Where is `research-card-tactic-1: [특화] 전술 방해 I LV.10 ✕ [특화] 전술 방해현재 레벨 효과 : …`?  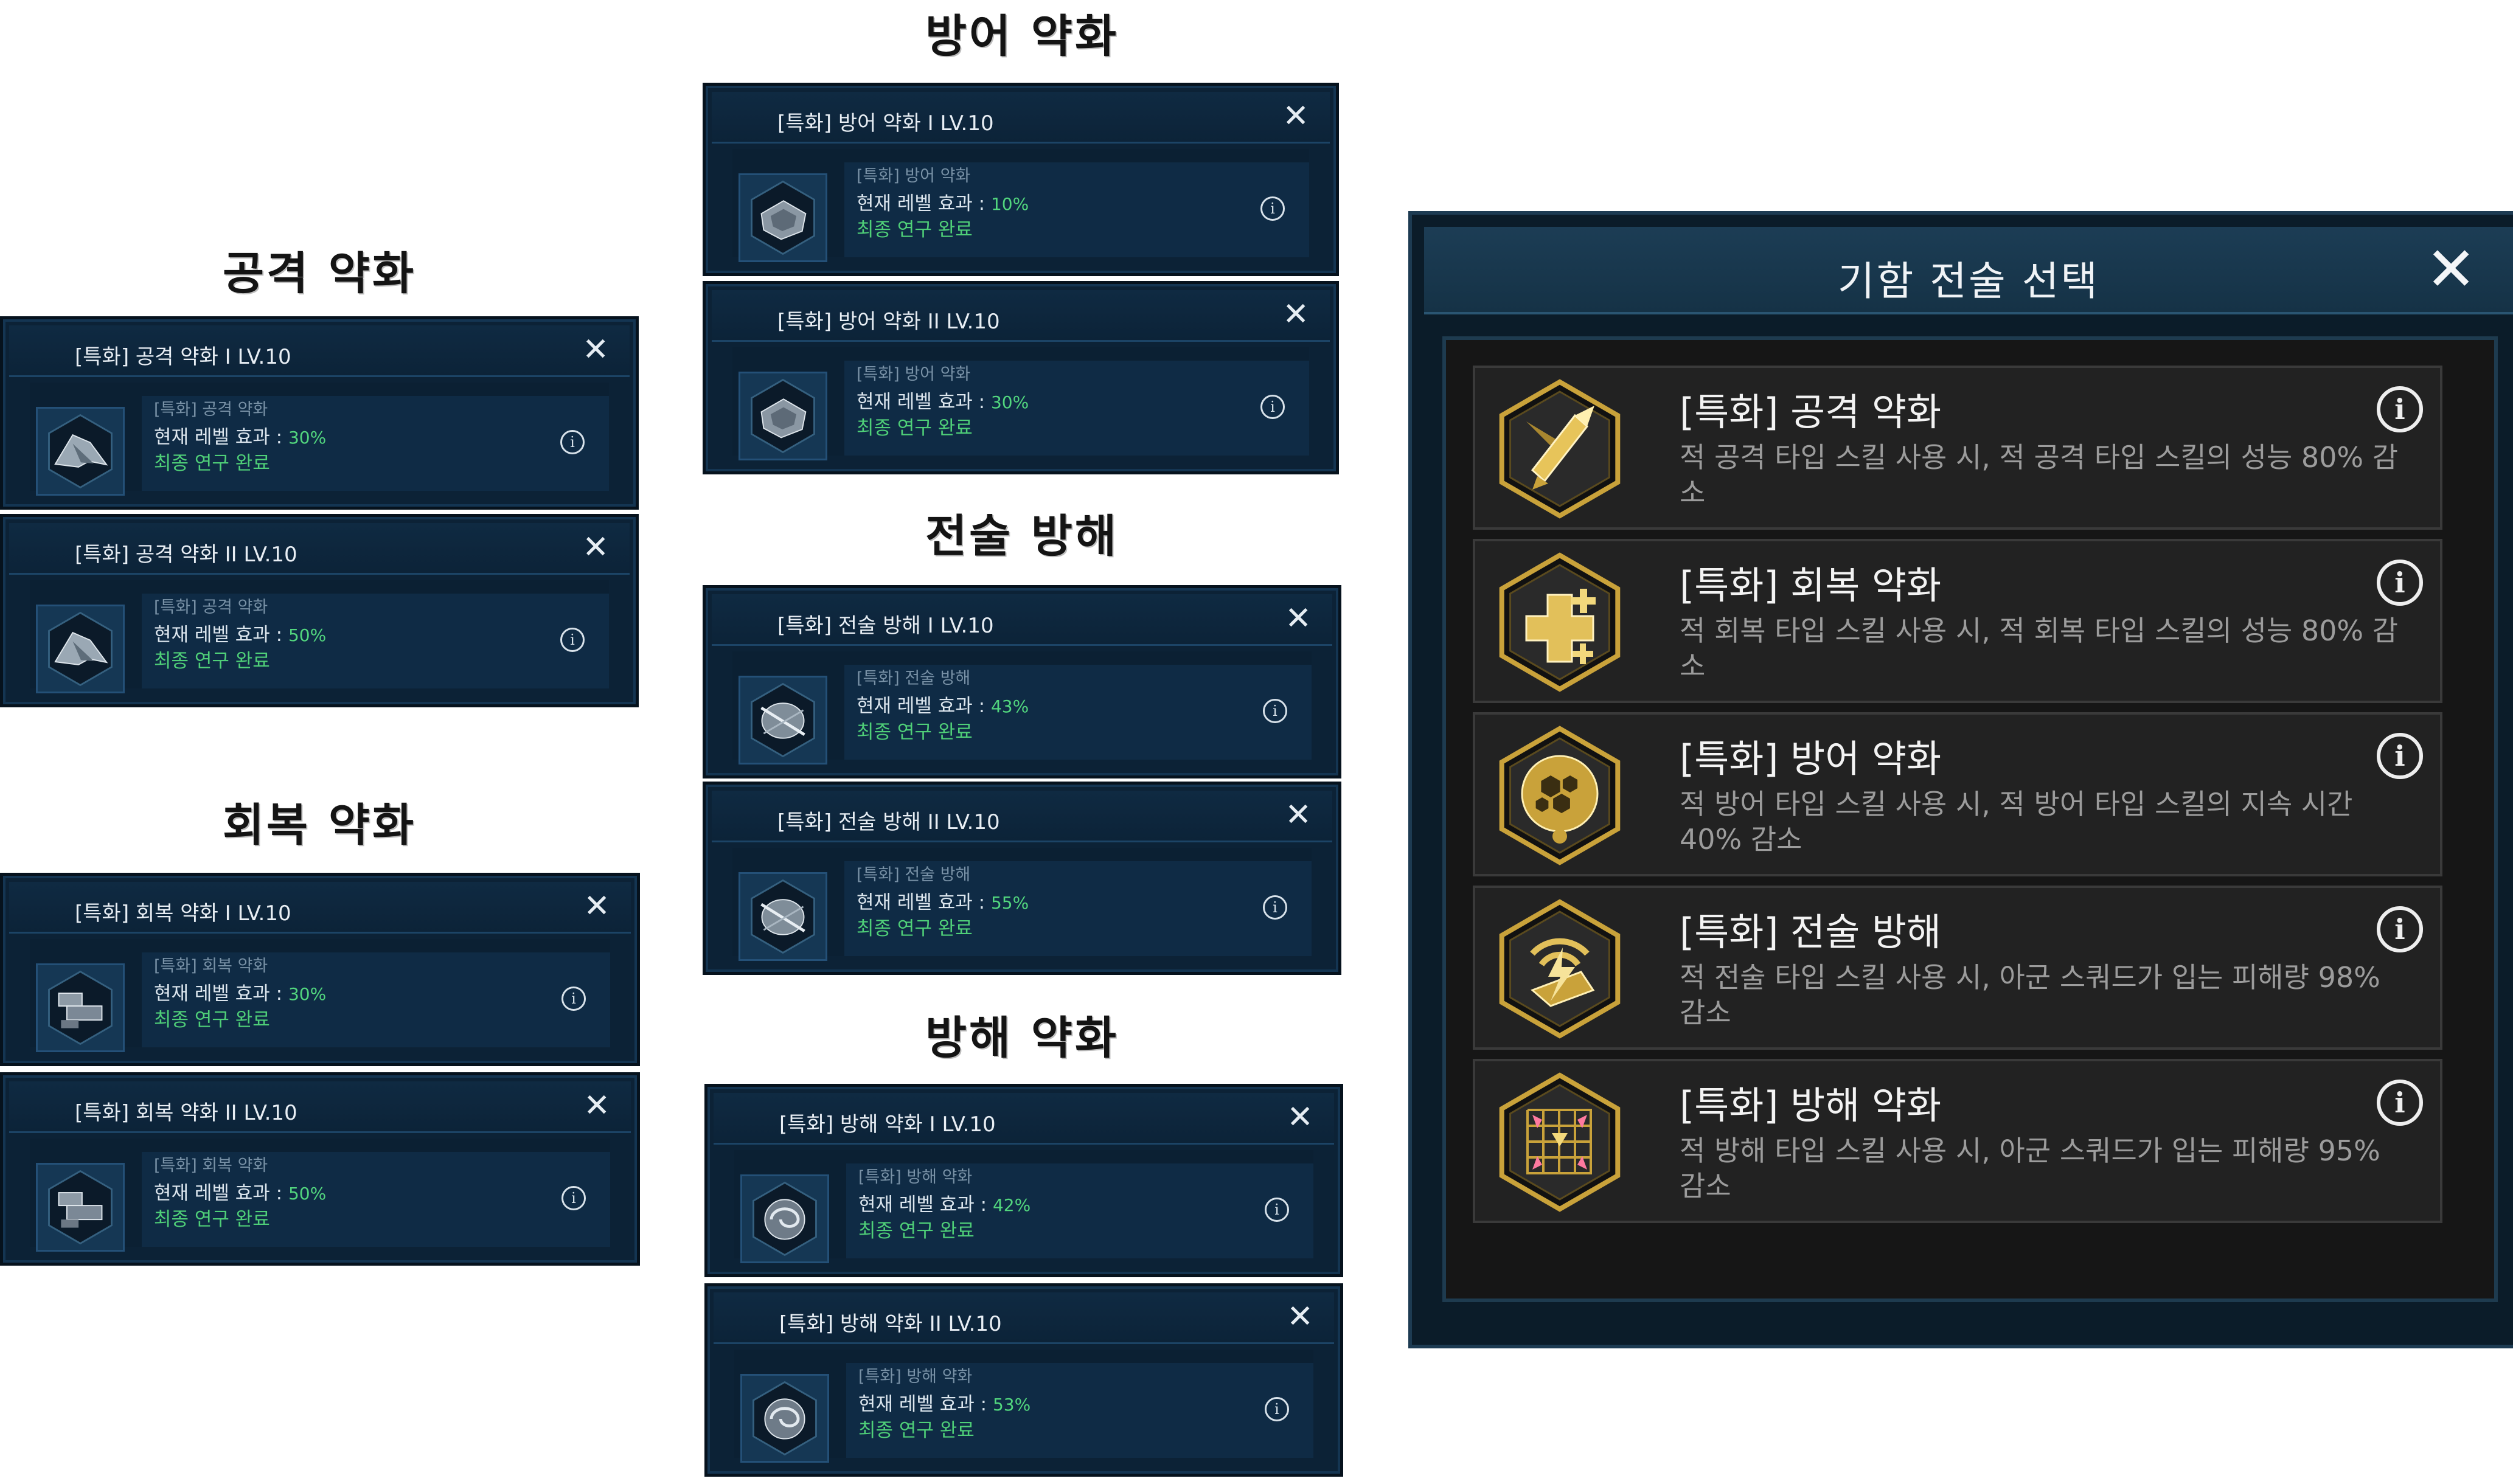 research-card-tactic-1: [특화] 전술 방해 I LV.10 ✕ [특화] 전술 방해현재 레벨 효과 : … is located at coordinates (1022, 681).